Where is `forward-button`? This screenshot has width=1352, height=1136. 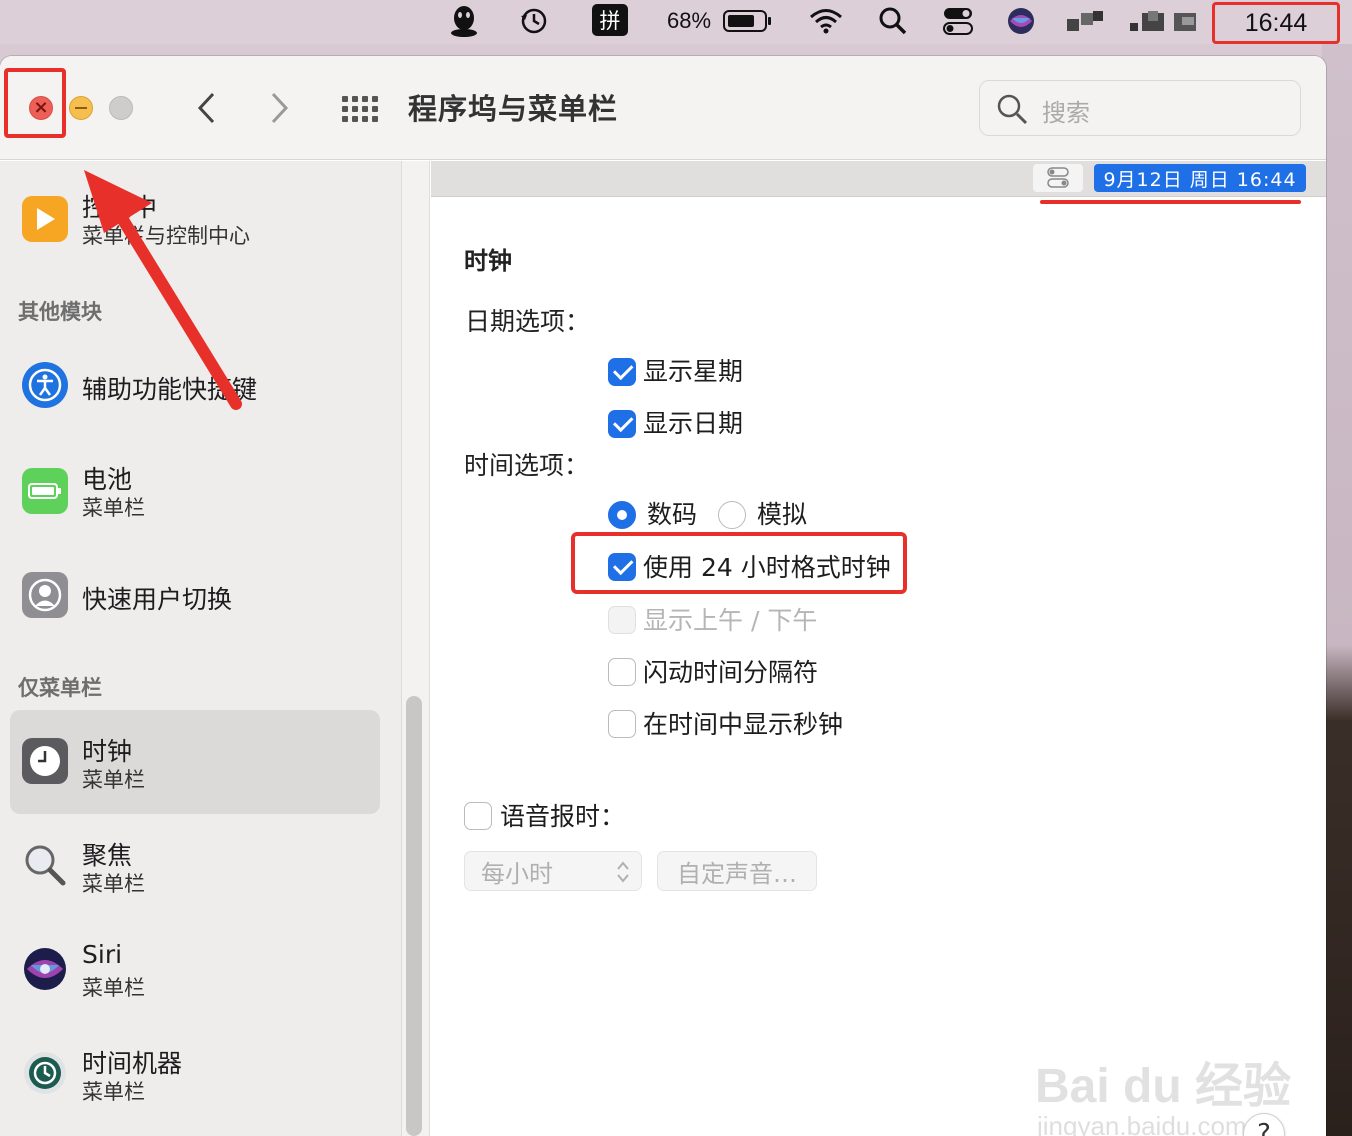 forward-button is located at coordinates (280, 108).